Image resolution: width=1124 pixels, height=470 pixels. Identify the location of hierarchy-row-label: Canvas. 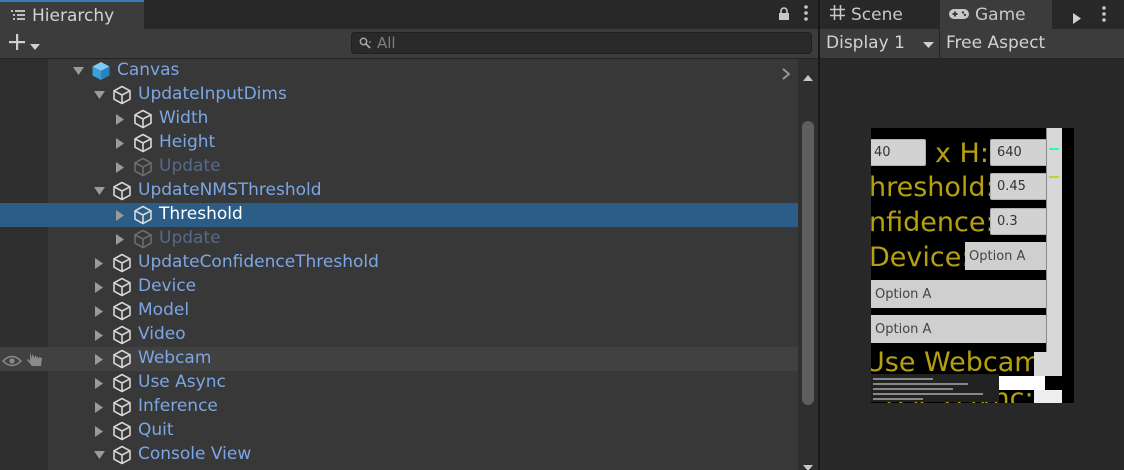
(148, 70).